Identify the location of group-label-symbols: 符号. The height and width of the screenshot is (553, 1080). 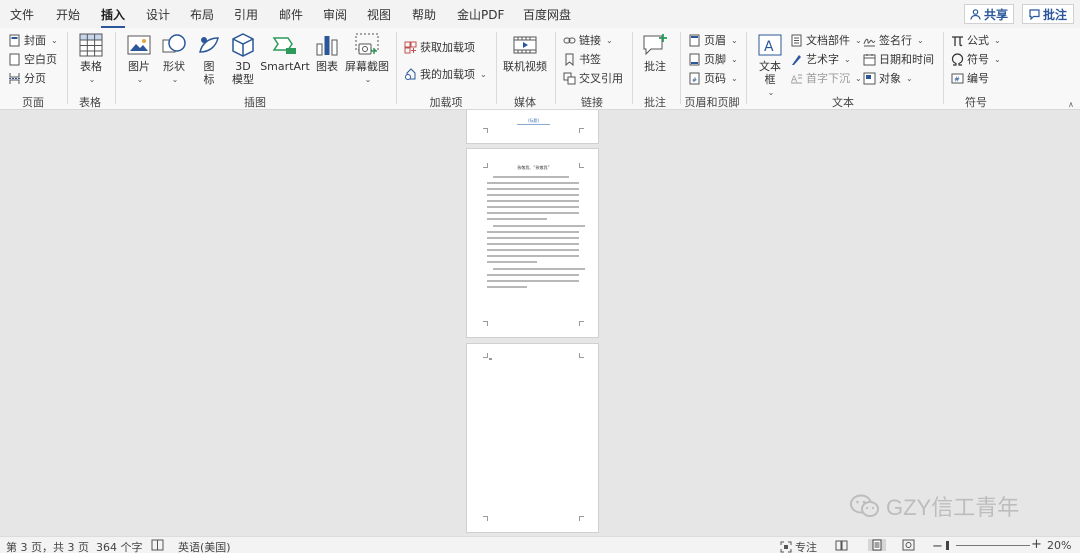
(976, 102).